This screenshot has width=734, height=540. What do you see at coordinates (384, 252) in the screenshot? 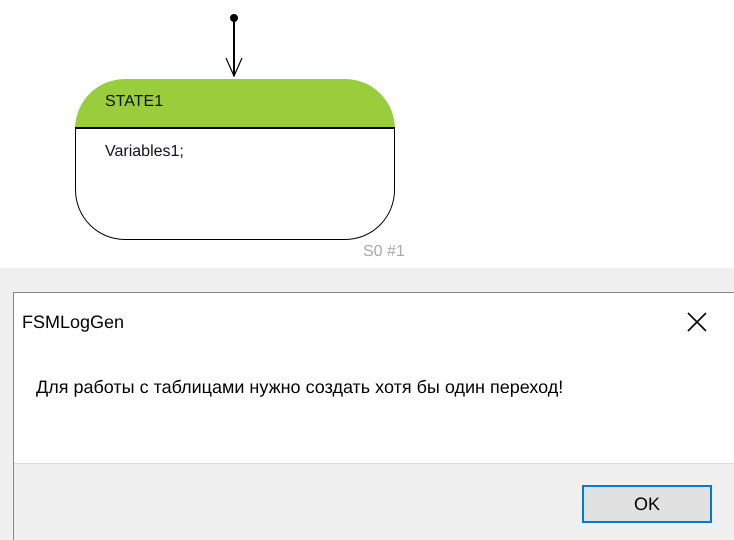
I see `state-id-label: S0 #1` at bounding box center [384, 252].